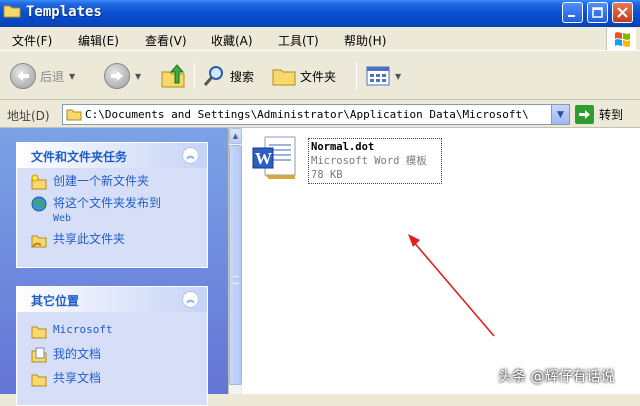 The height and width of the screenshot is (406, 640). Describe the element at coordinates (77, 378) in the screenshot. I see `place-shared-documents-label: 共享文档` at that location.